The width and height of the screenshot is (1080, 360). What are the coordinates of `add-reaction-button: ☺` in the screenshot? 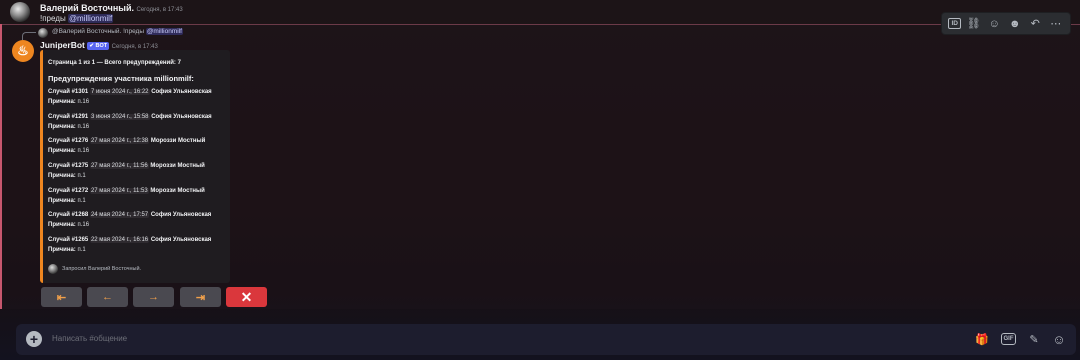 It's located at (994, 24).